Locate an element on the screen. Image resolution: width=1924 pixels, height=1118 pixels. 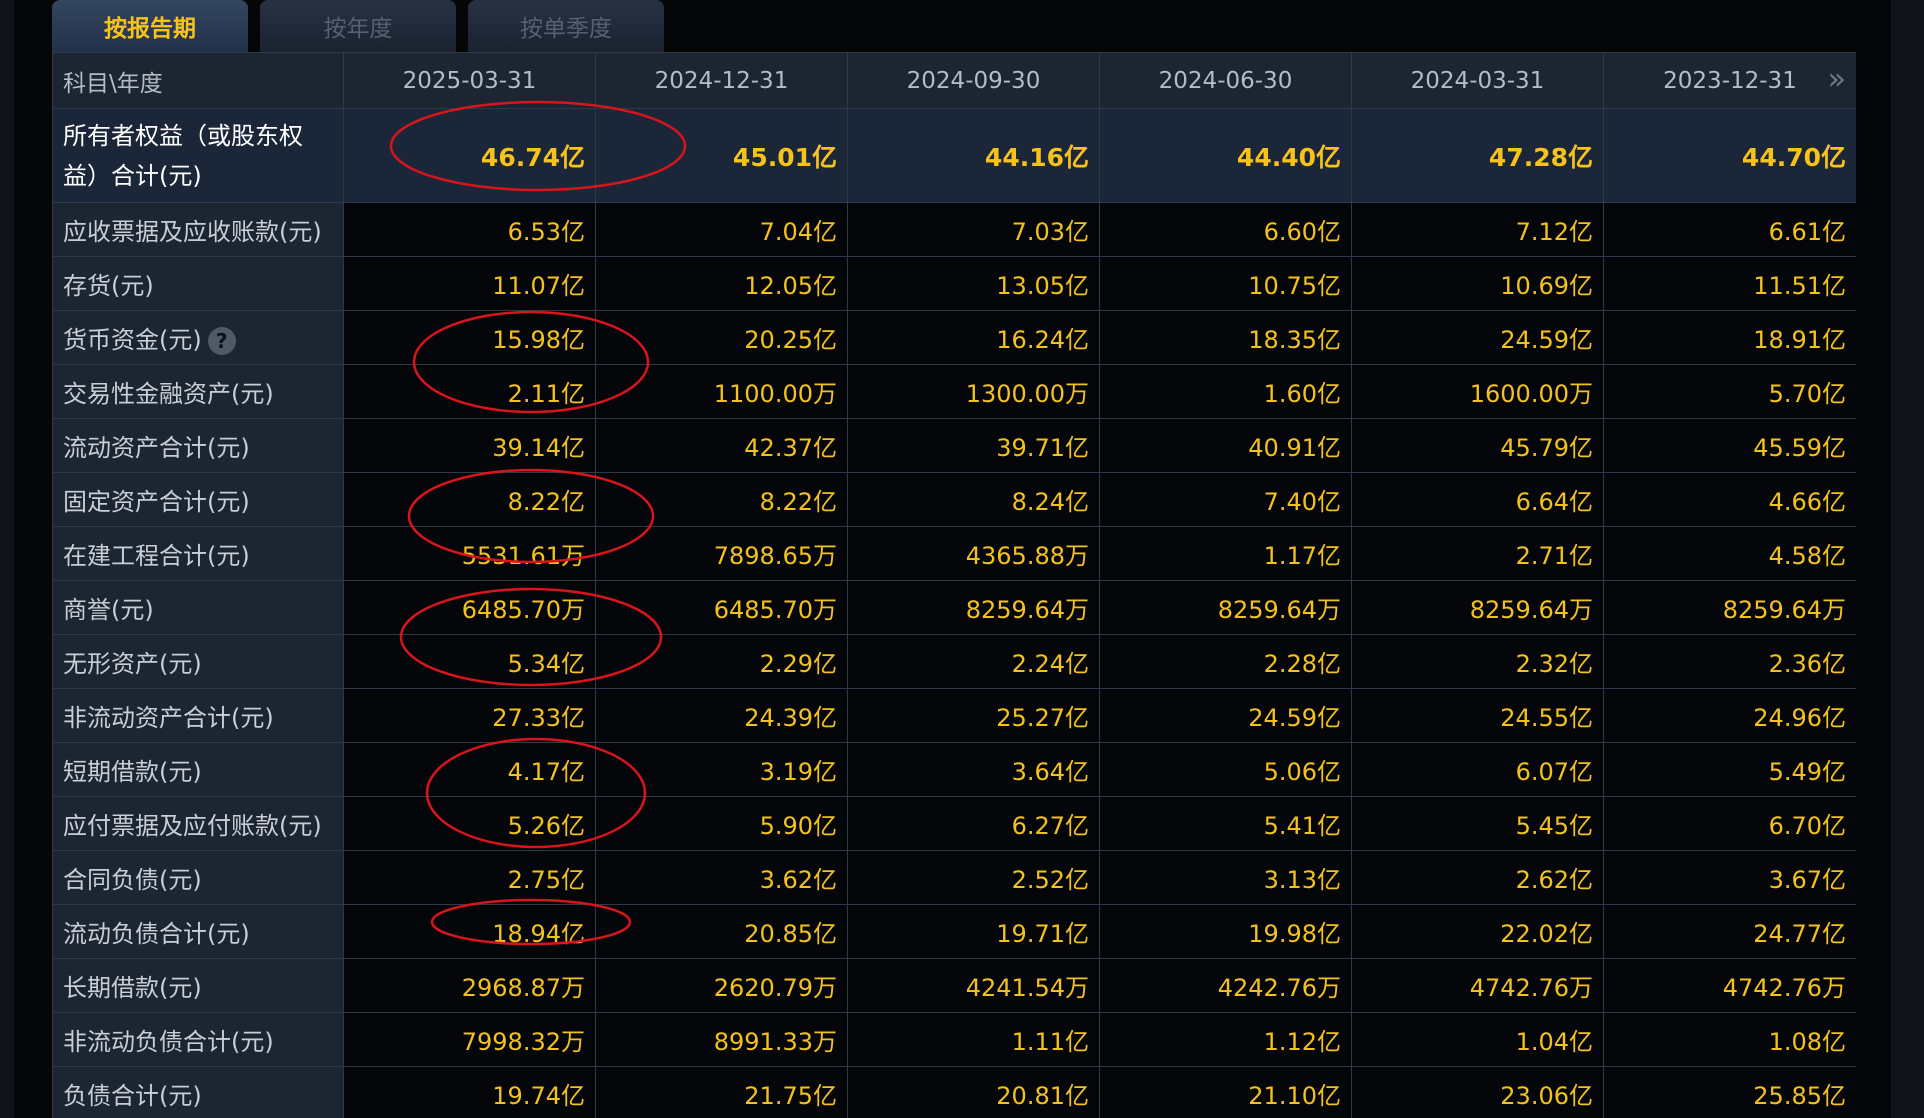
value-cell: 25.85亿 is located at coordinates (1729, 1092).